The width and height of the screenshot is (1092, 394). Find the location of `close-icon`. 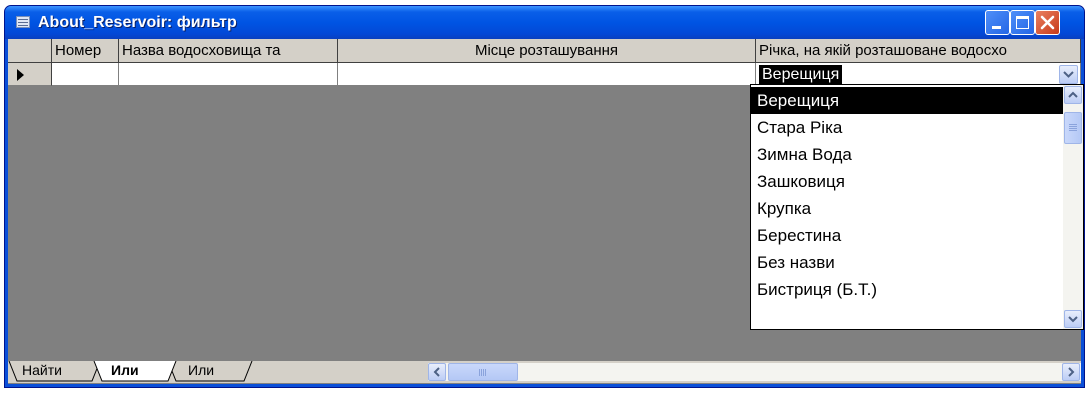

close-icon is located at coordinates (1047, 22).